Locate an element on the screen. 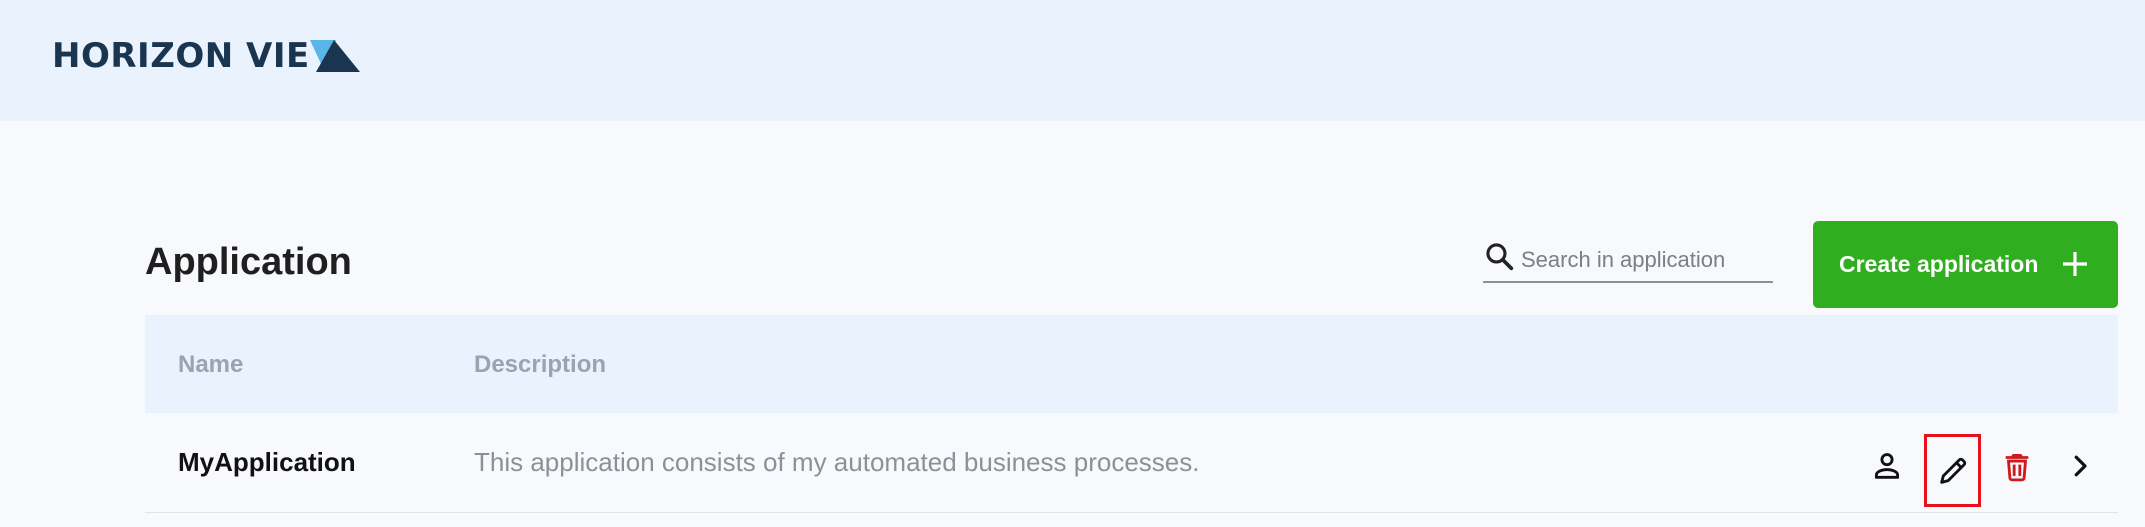 This screenshot has height=527, width=2145. person-icon is located at coordinates (1887, 466).